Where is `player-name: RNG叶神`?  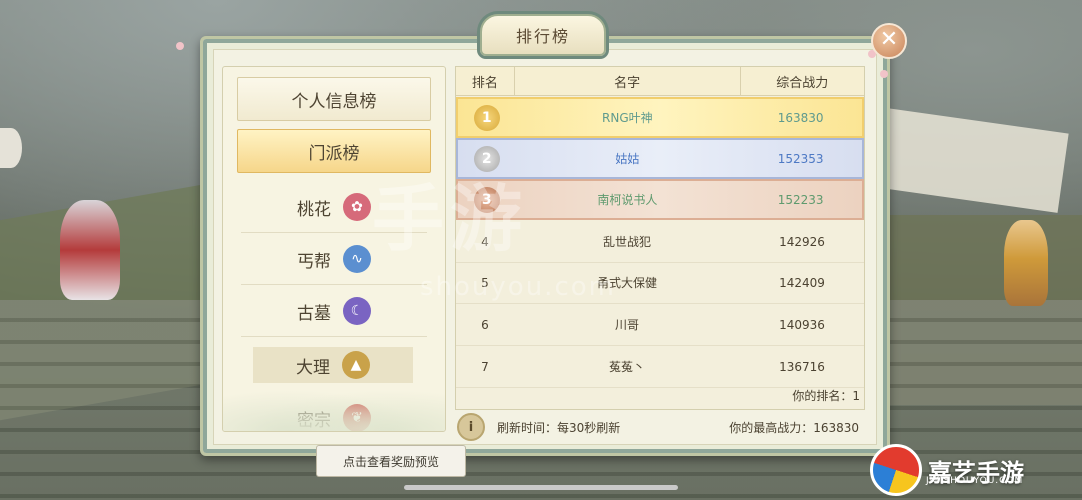 player-name: RNG叶神 is located at coordinates (627, 118).